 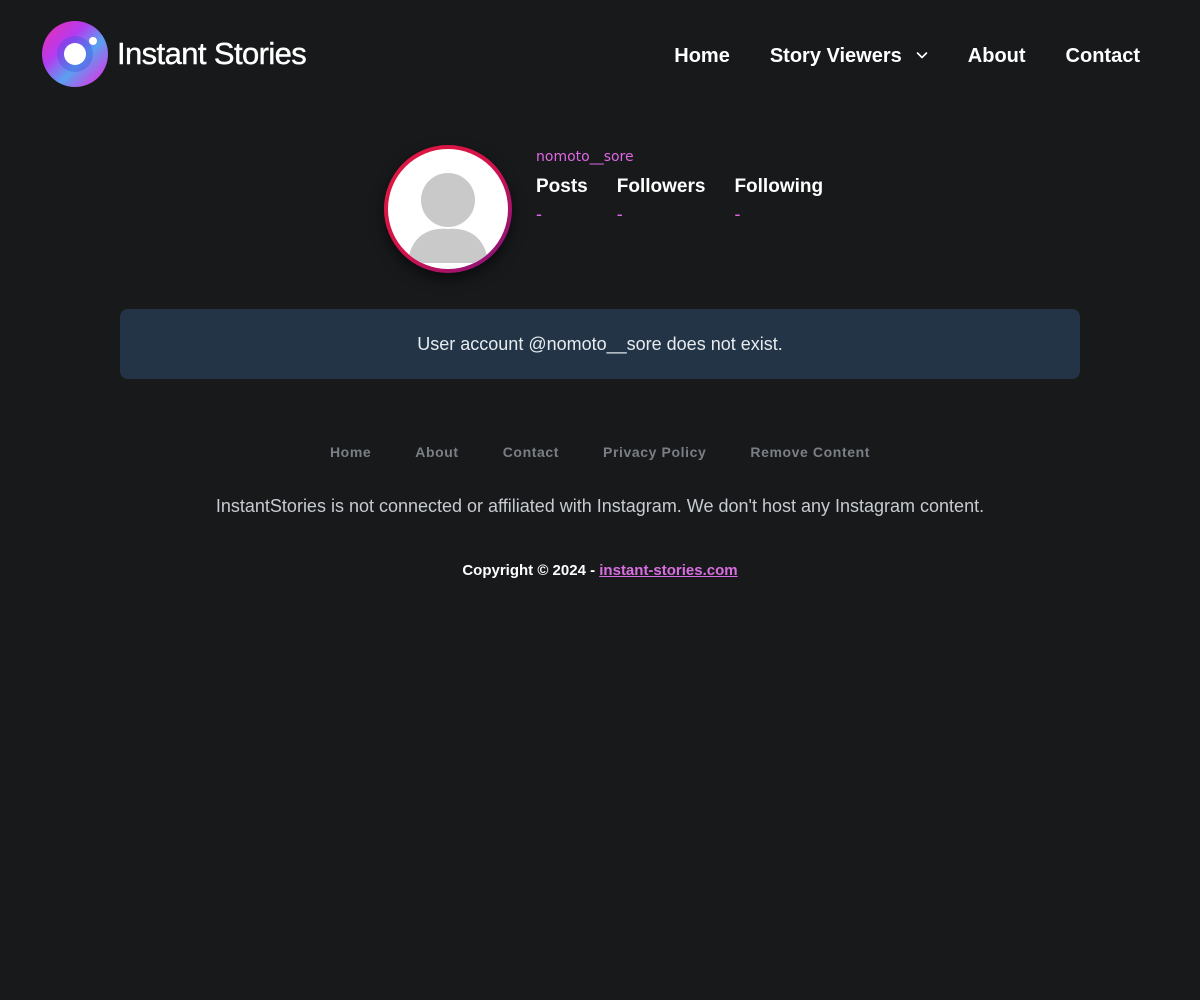 What do you see at coordinates (654, 452) in the screenshot?
I see `footer-link-privacy-policy: Privacy Policy` at bounding box center [654, 452].